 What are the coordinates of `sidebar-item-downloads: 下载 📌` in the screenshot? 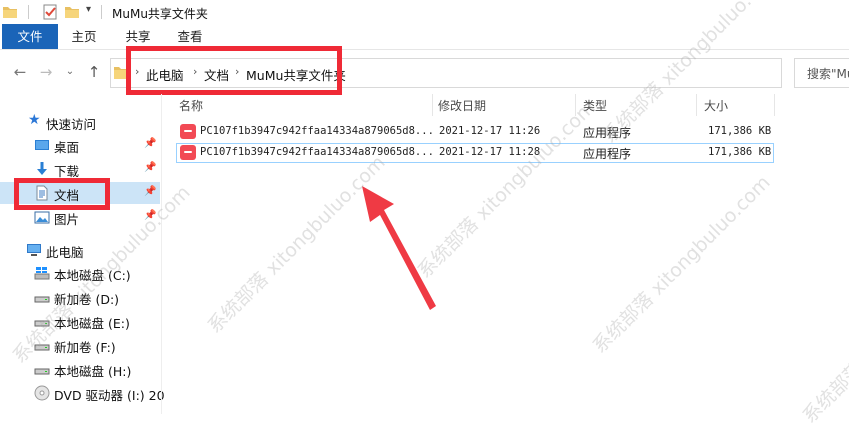 It's located at (80, 169).